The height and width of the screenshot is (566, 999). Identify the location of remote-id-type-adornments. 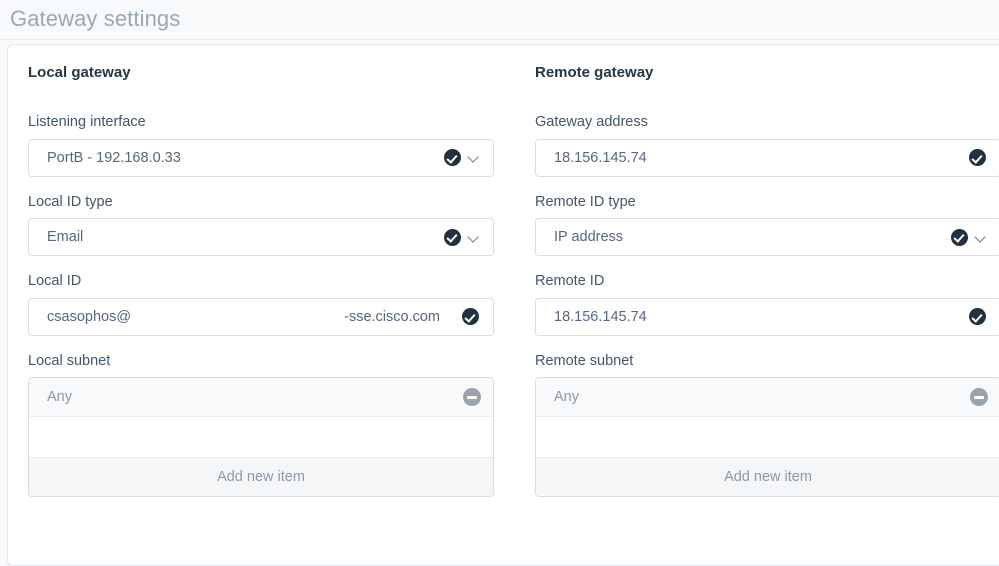
(968, 237).